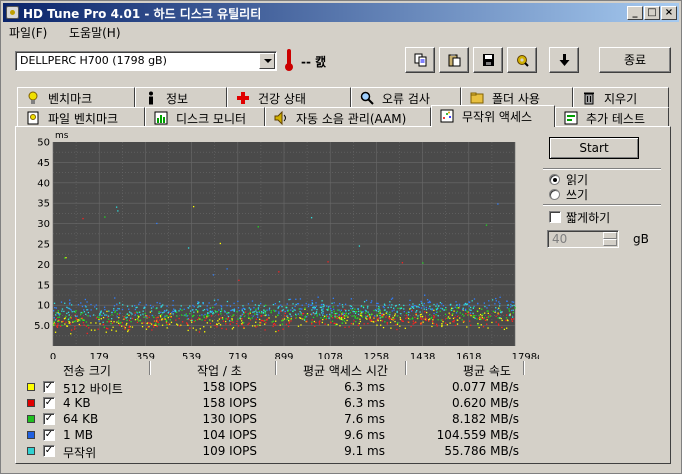 The height and width of the screenshot is (474, 682). I want to click on transfer-speed-value: 0.620 MB/s, so click(485, 403).